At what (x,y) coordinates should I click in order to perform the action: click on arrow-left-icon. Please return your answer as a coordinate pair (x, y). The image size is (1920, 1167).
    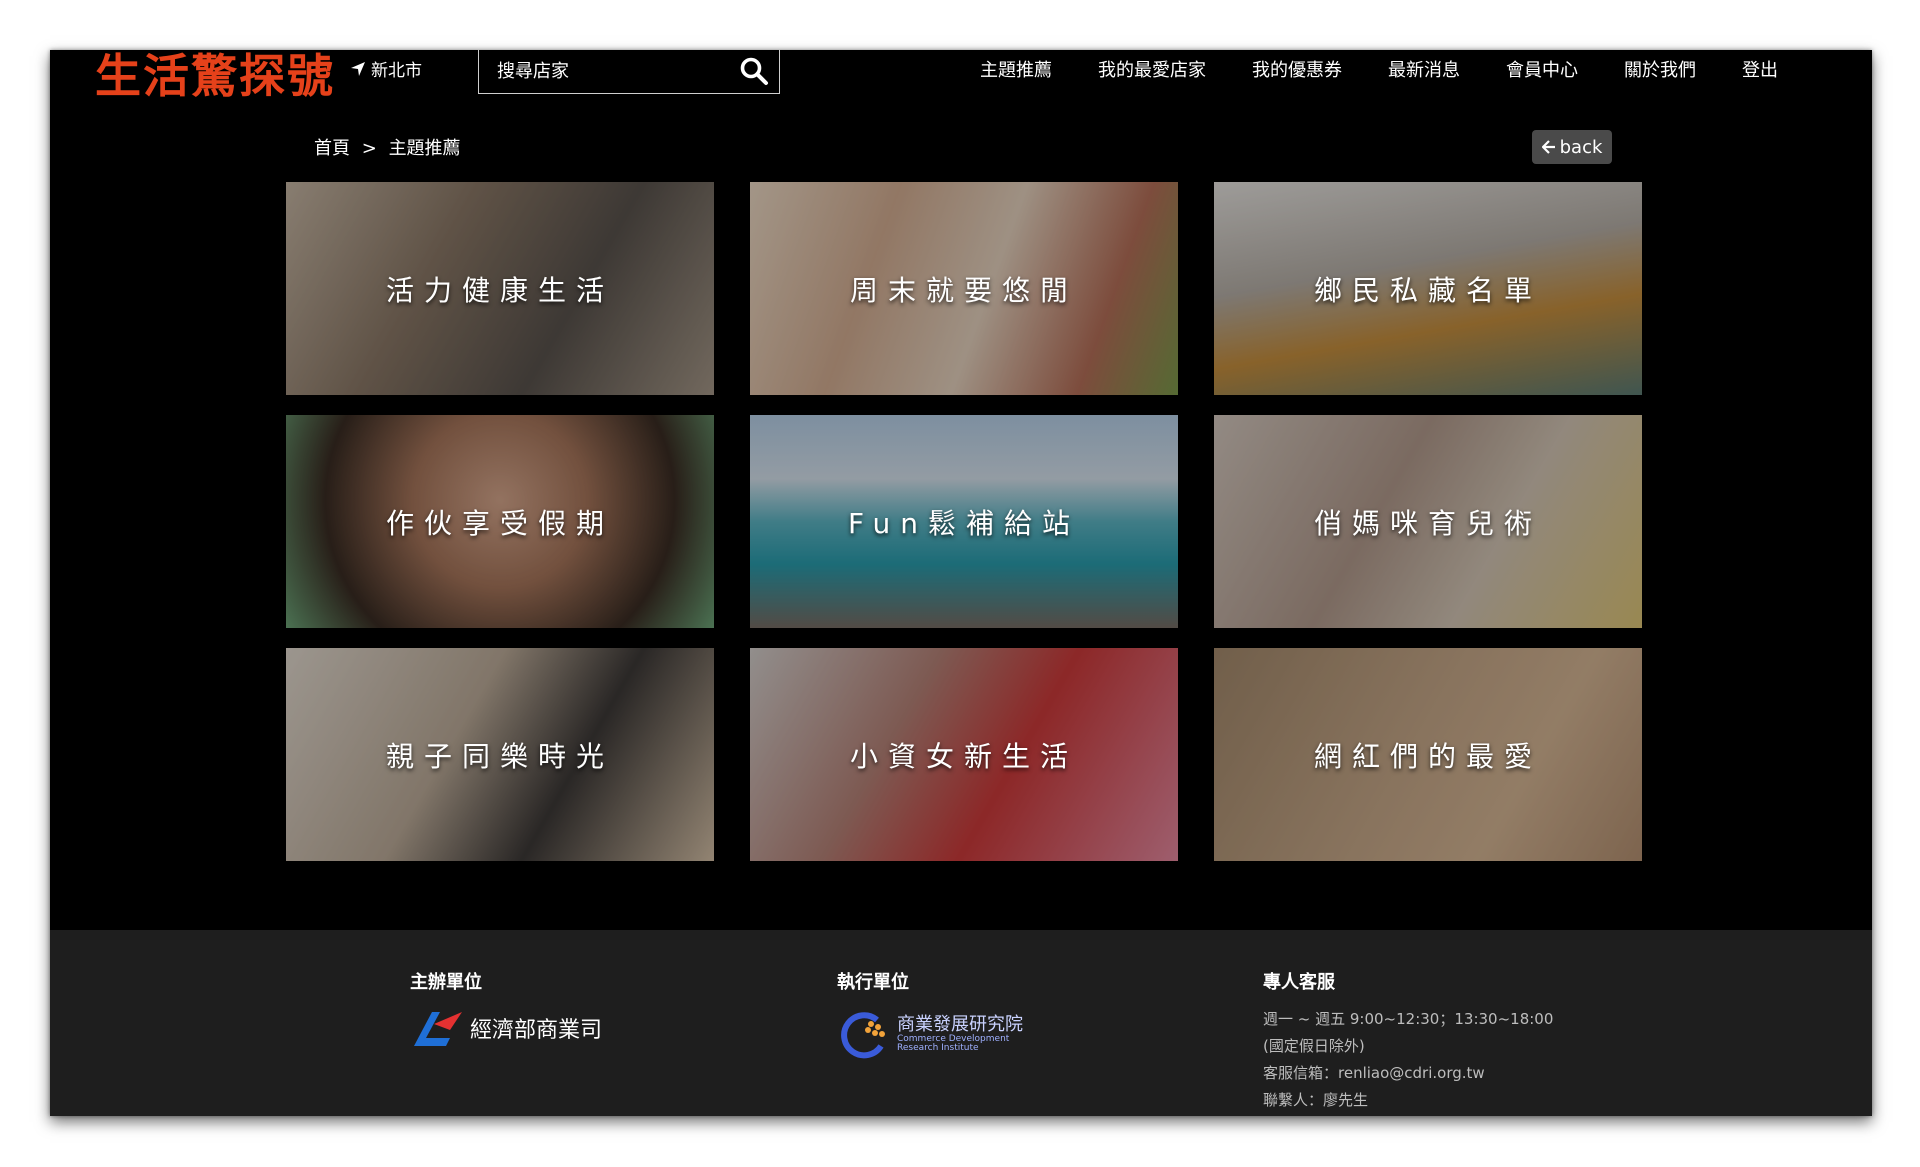
    Looking at the image, I should click on (1548, 147).